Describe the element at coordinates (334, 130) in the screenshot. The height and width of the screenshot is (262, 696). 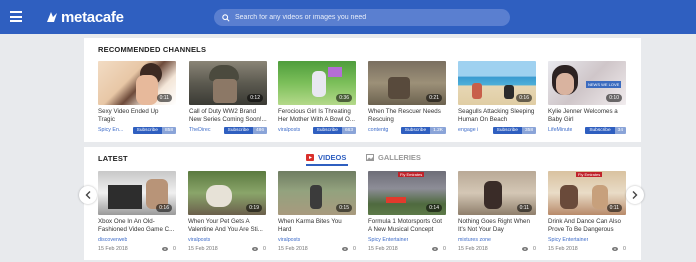
I see `subscribe-button: Subscribe 663` at that location.